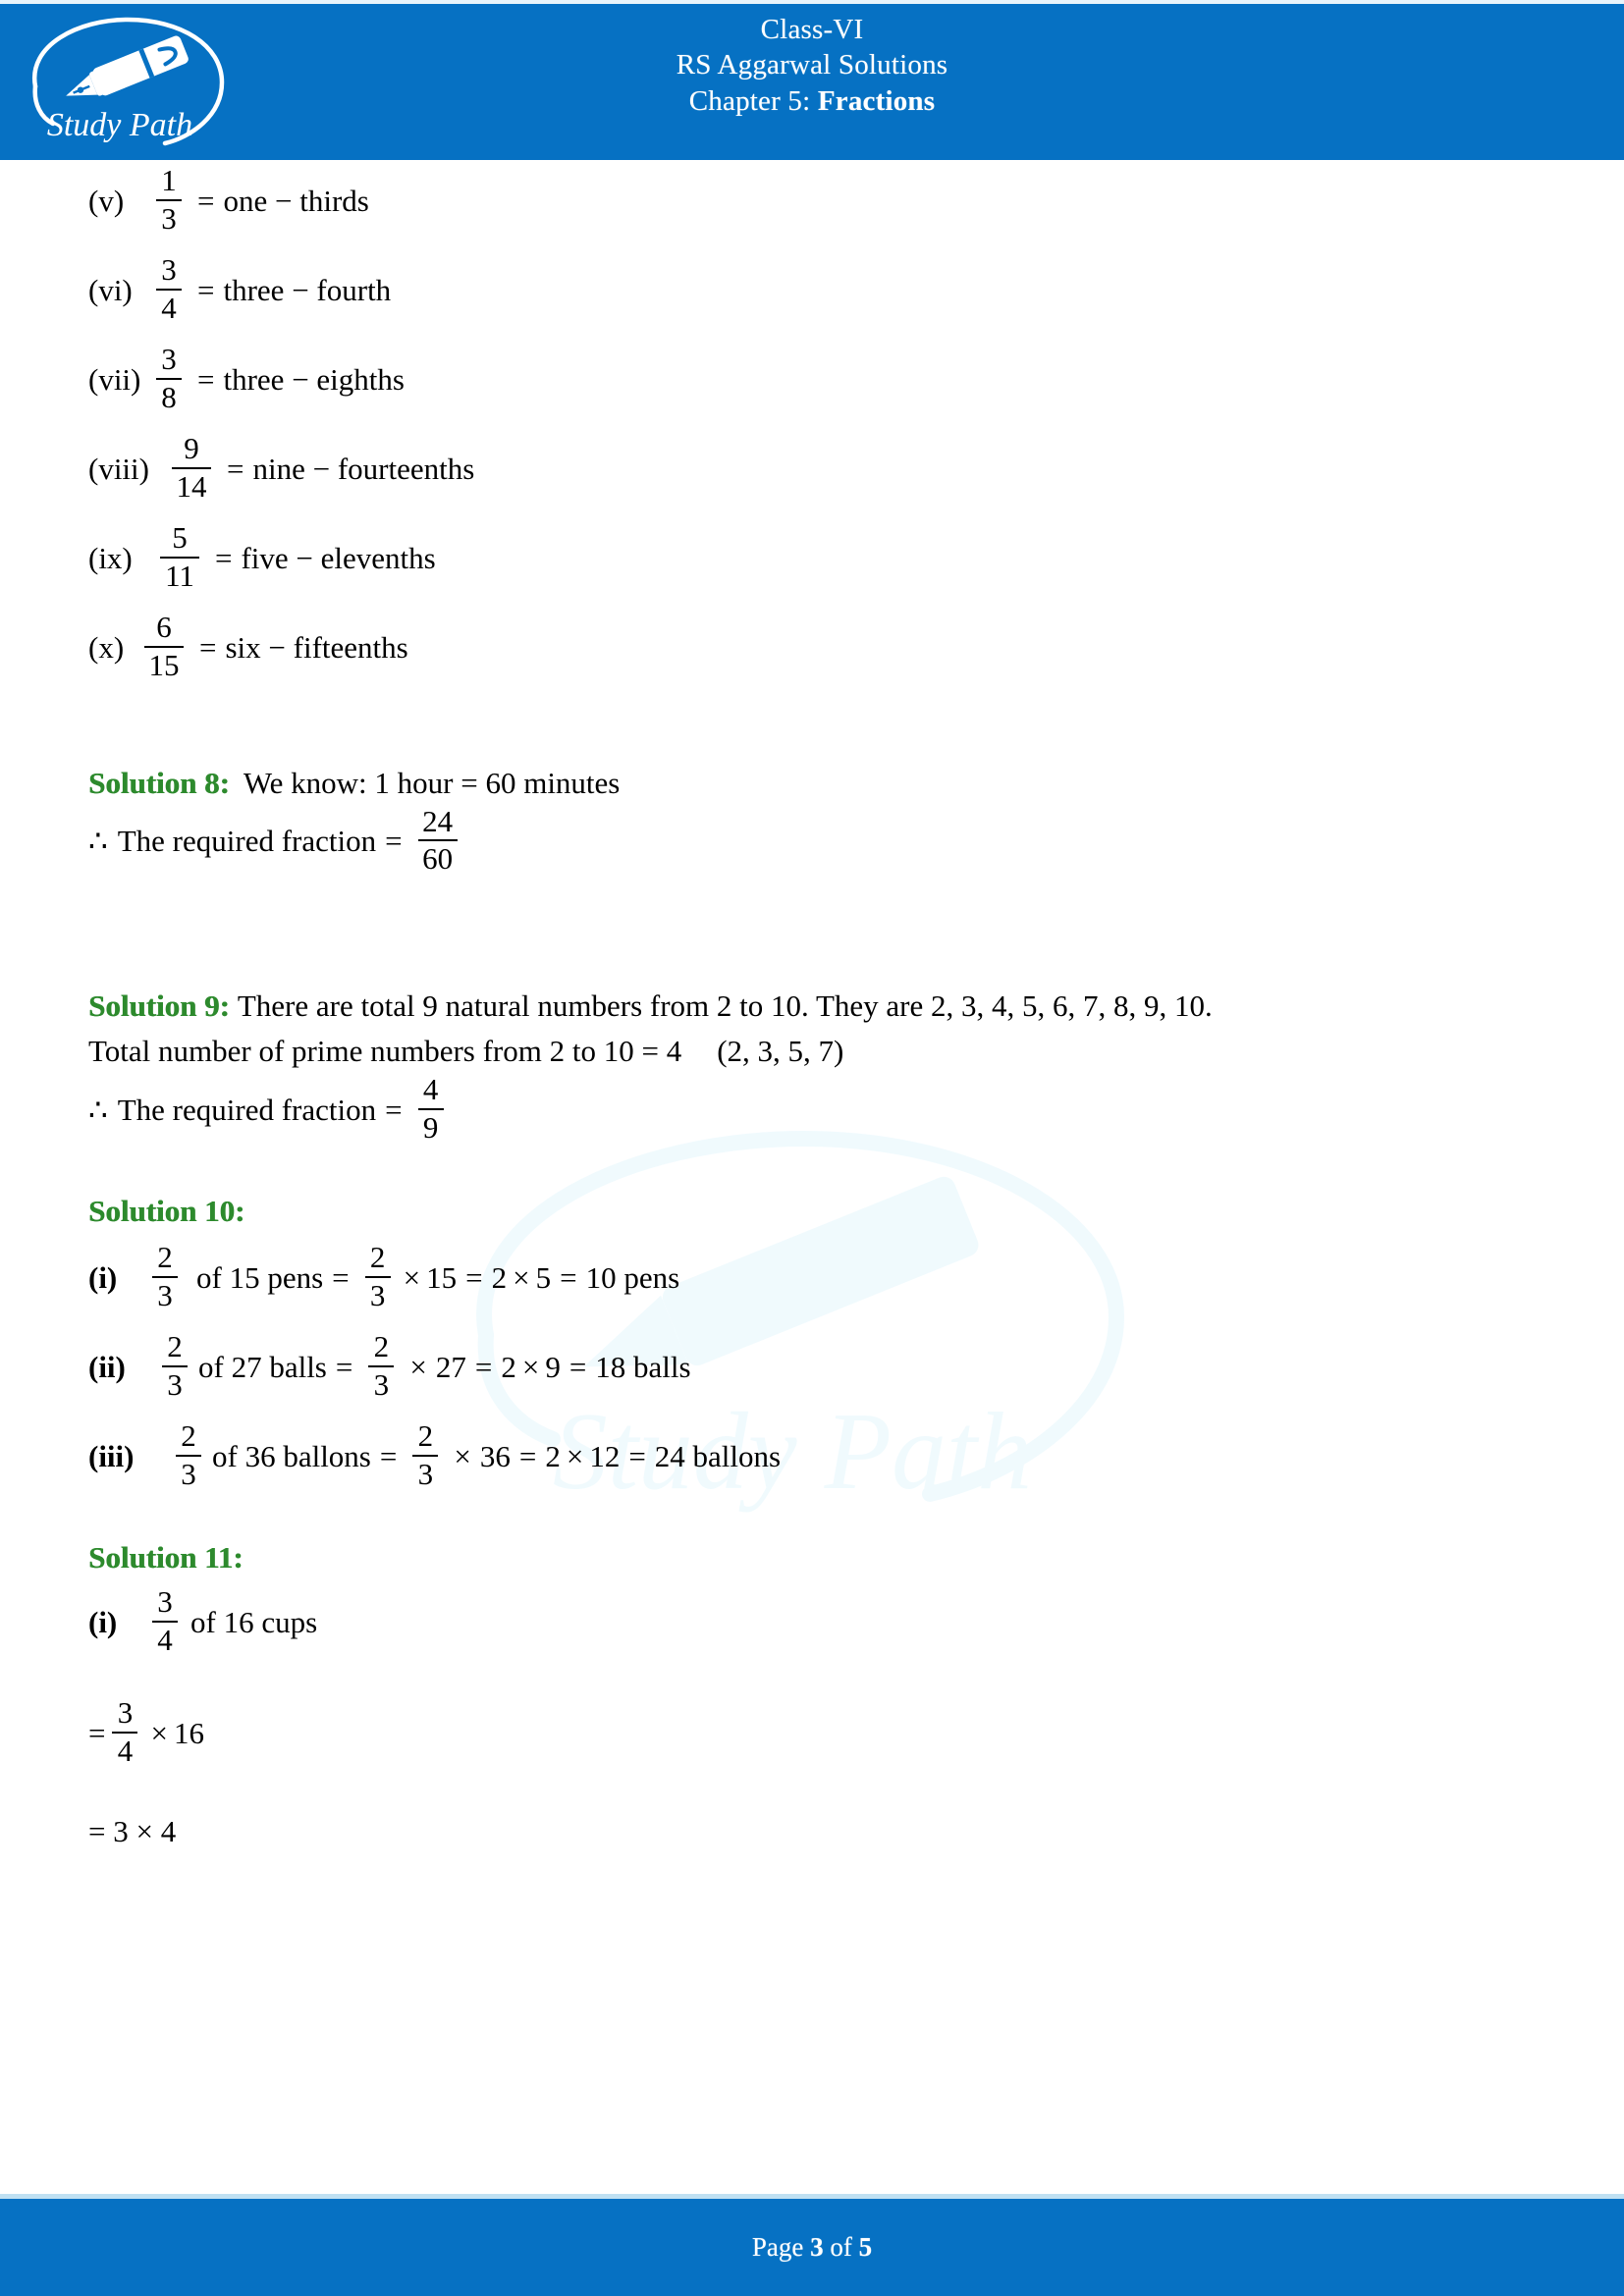 The height and width of the screenshot is (2296, 1624). Describe the element at coordinates (159, 1005) in the screenshot. I see `solution-9-heading: Solution 9:` at that location.